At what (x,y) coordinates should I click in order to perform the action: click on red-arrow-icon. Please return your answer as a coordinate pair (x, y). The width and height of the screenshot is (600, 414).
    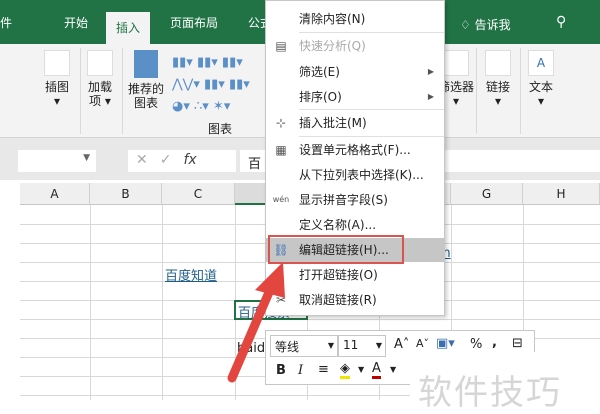
    Looking at the image, I should click on (256, 322).